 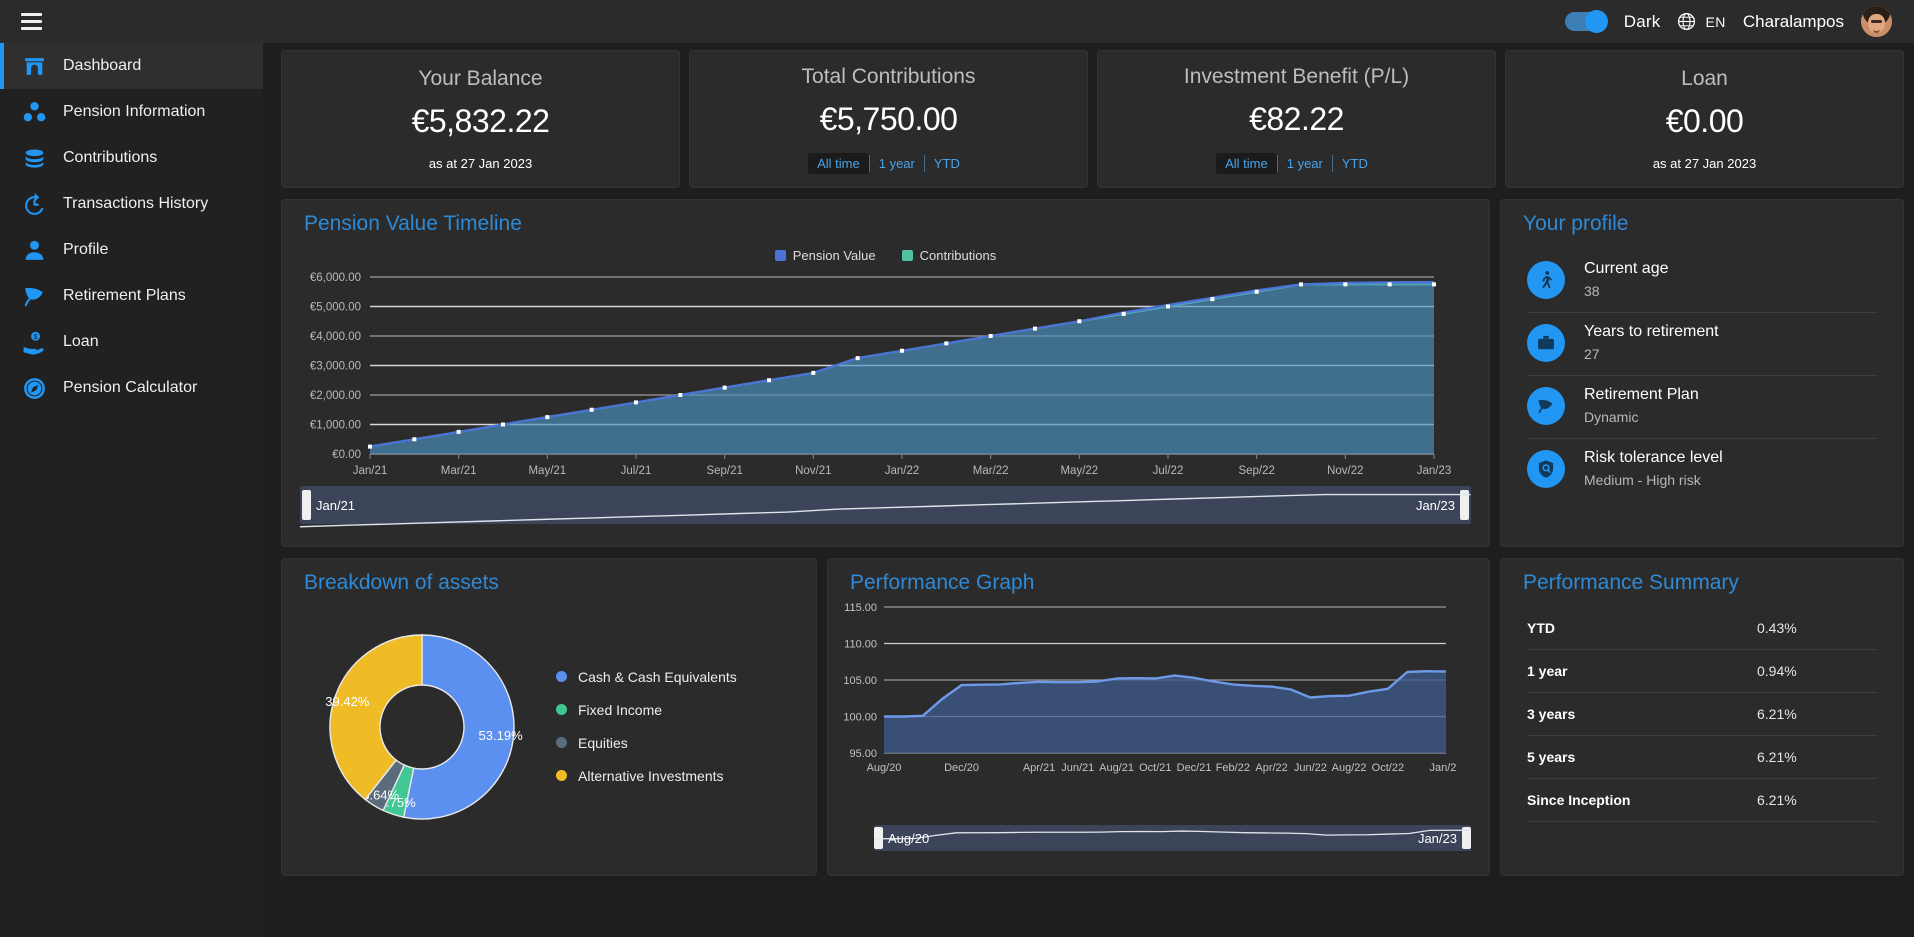 I want to click on period-tabs: All time 1 year YTD, so click(x=888, y=163).